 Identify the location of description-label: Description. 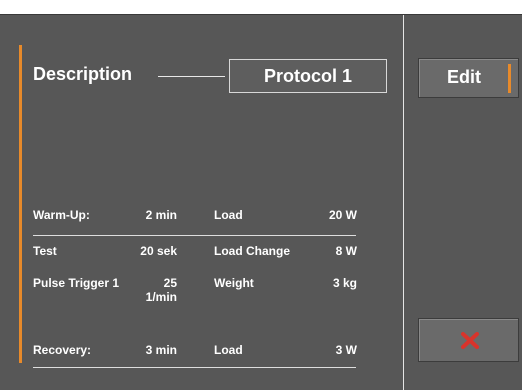
(83, 74).